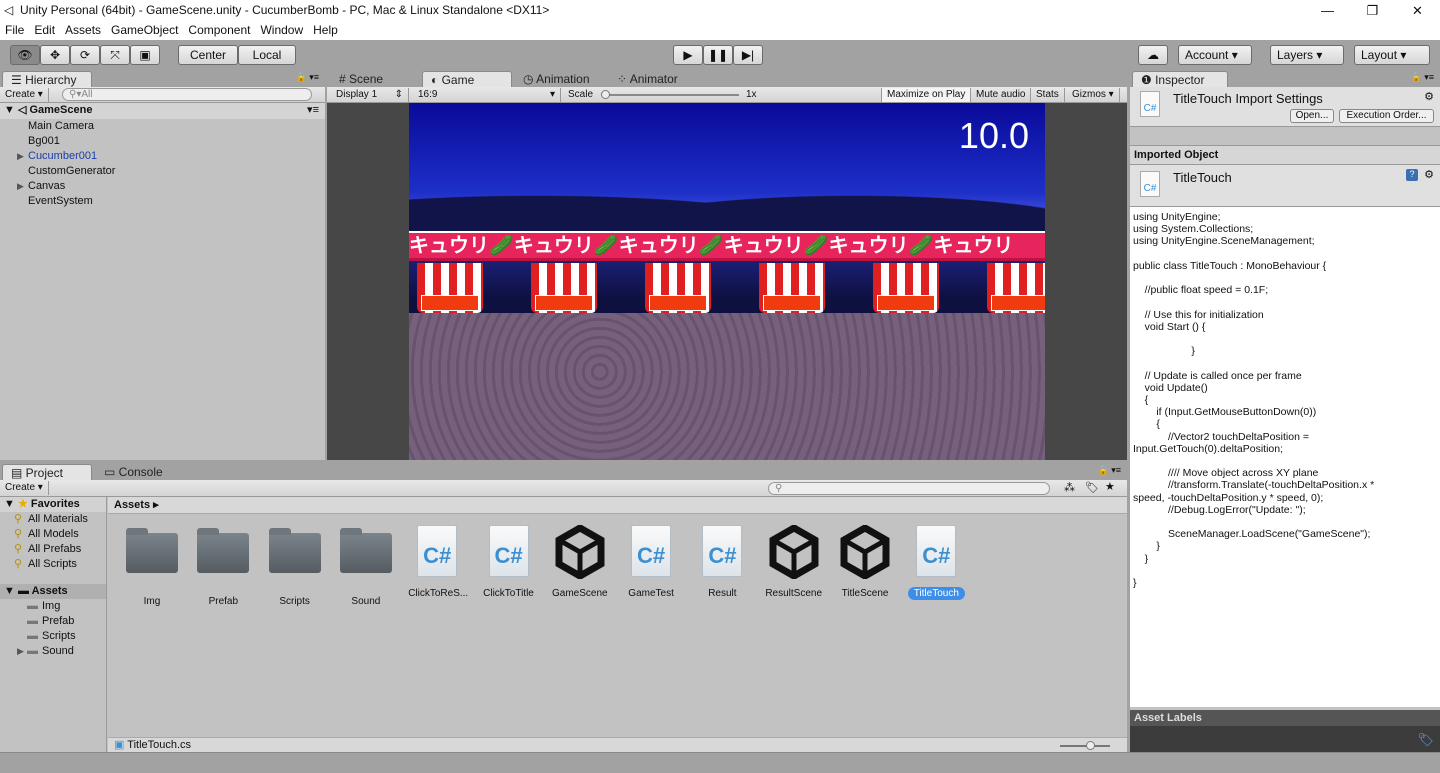 This screenshot has width=1440, height=773. Describe the element at coordinates (487, 95) in the screenshot. I see `aspect-dropdown: 16:9 ▾` at that location.